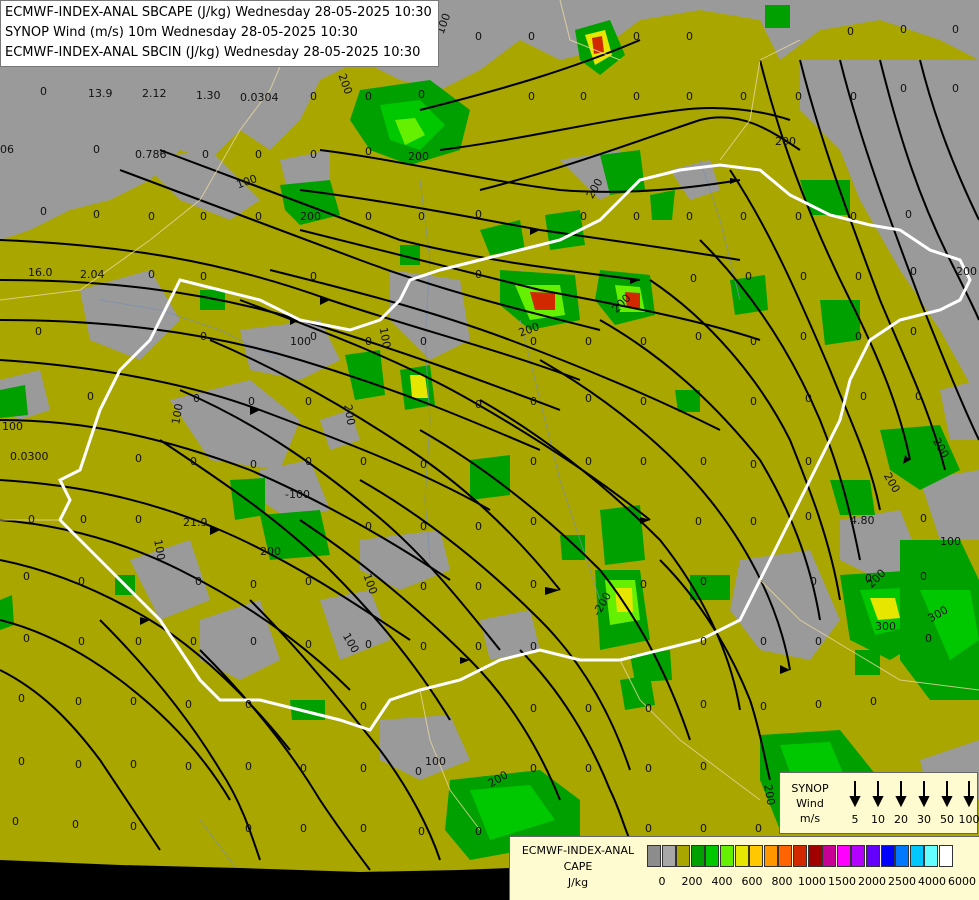  What do you see at coordinates (947, 819) in the screenshot?
I see `synop-tick: 50` at bounding box center [947, 819].